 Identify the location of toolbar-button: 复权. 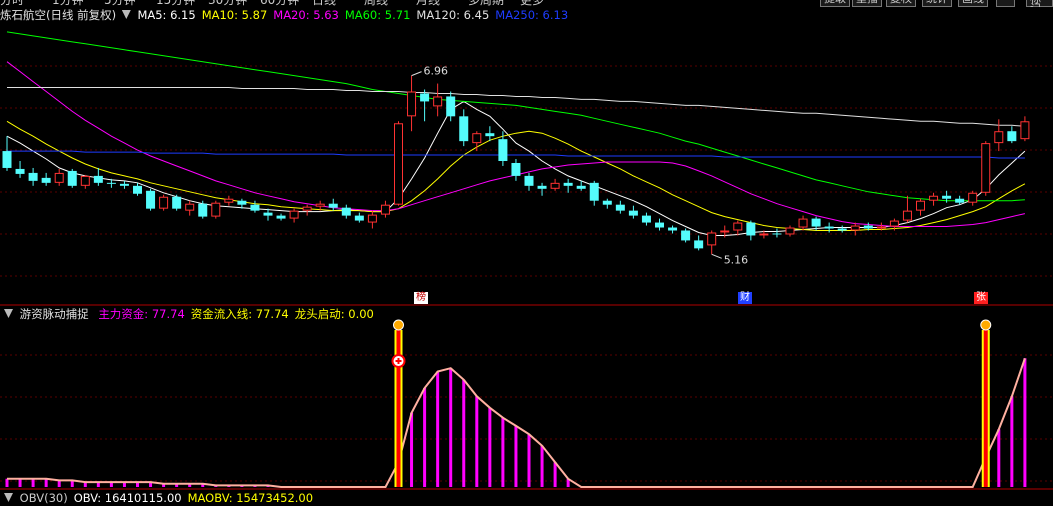
(901, 3).